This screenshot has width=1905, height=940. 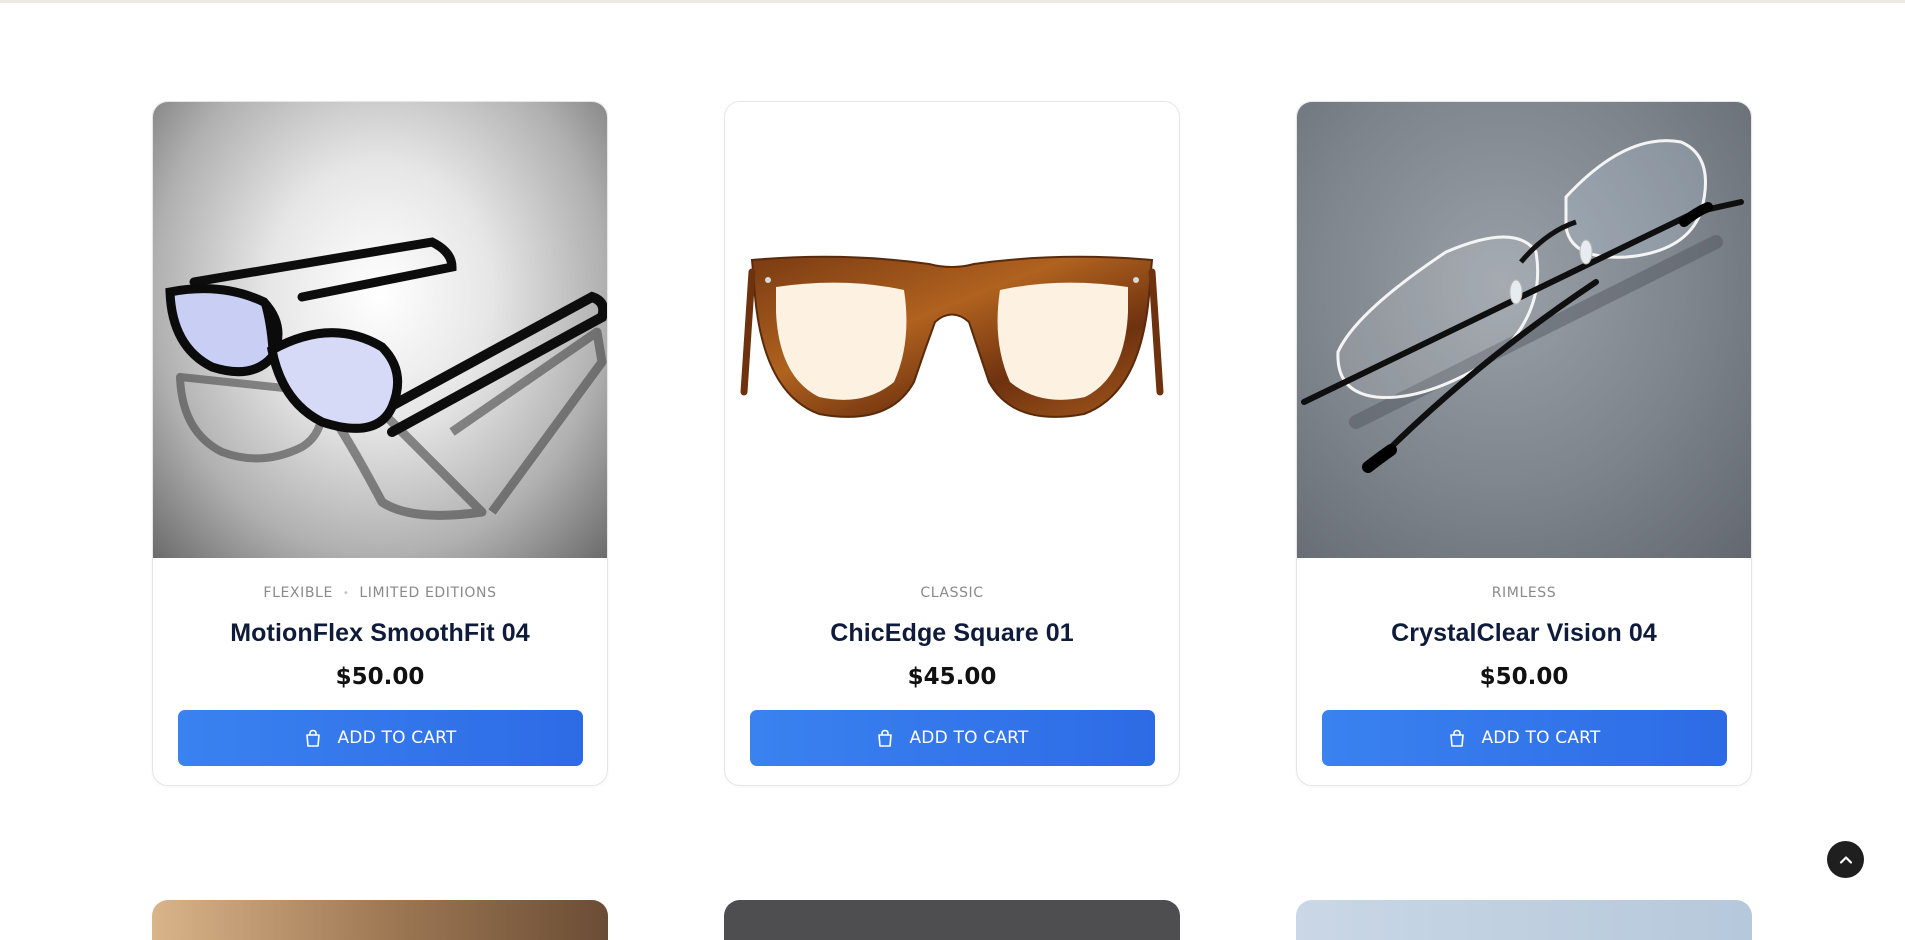 What do you see at coordinates (952, 633) in the screenshot?
I see `product-name: ChicEdge Square 01` at bounding box center [952, 633].